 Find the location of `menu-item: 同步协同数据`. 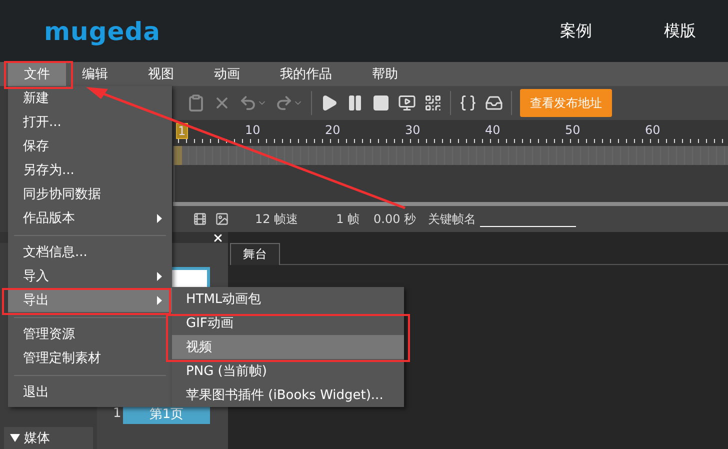

menu-item: 同步协同数据 is located at coordinates (90, 194).